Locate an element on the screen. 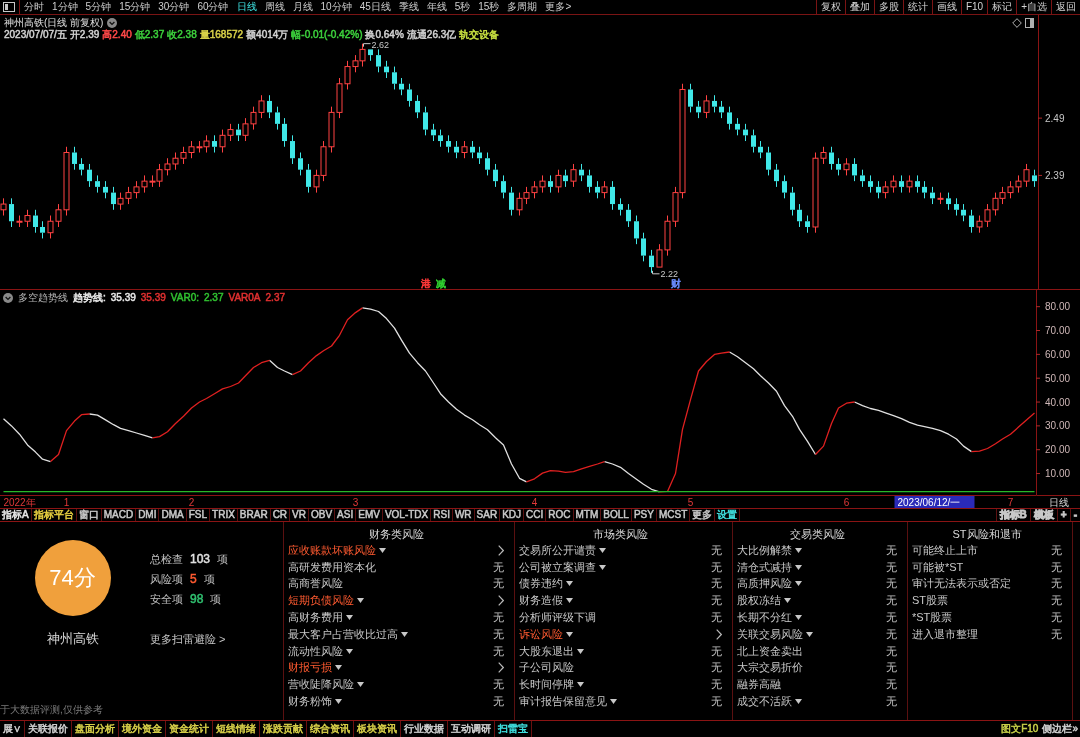  panel-icon is located at coordinates (1029, 23).